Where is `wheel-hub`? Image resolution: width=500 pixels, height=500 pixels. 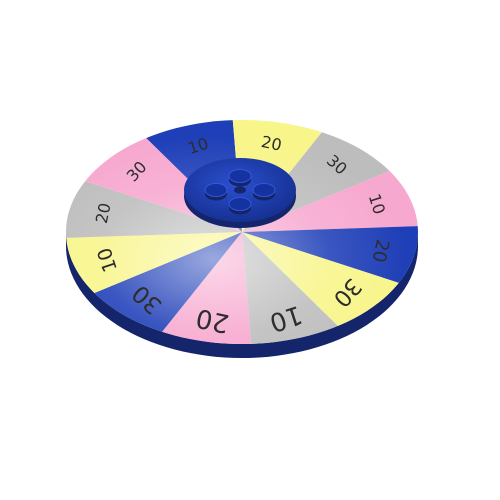 wheel-hub is located at coordinates (240, 193).